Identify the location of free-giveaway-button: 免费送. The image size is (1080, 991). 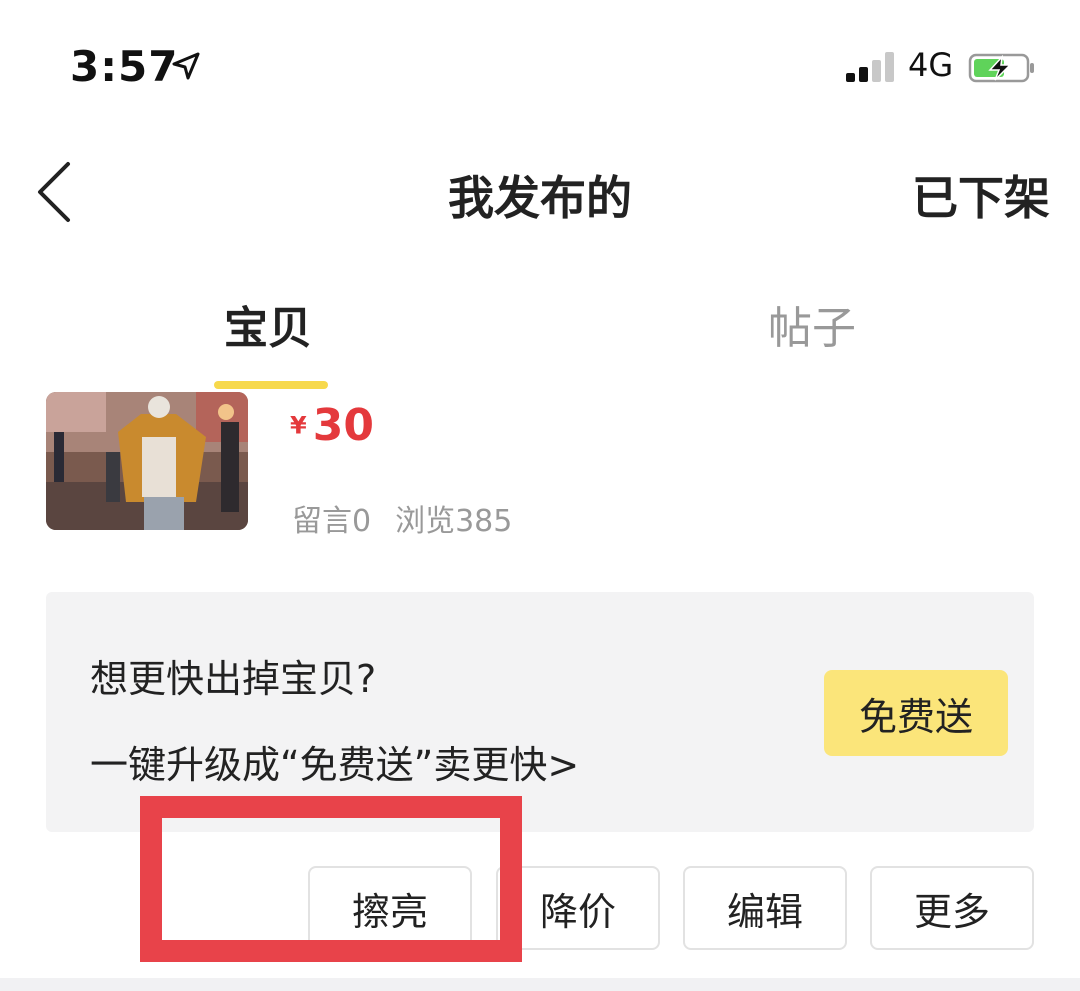
(916, 713).